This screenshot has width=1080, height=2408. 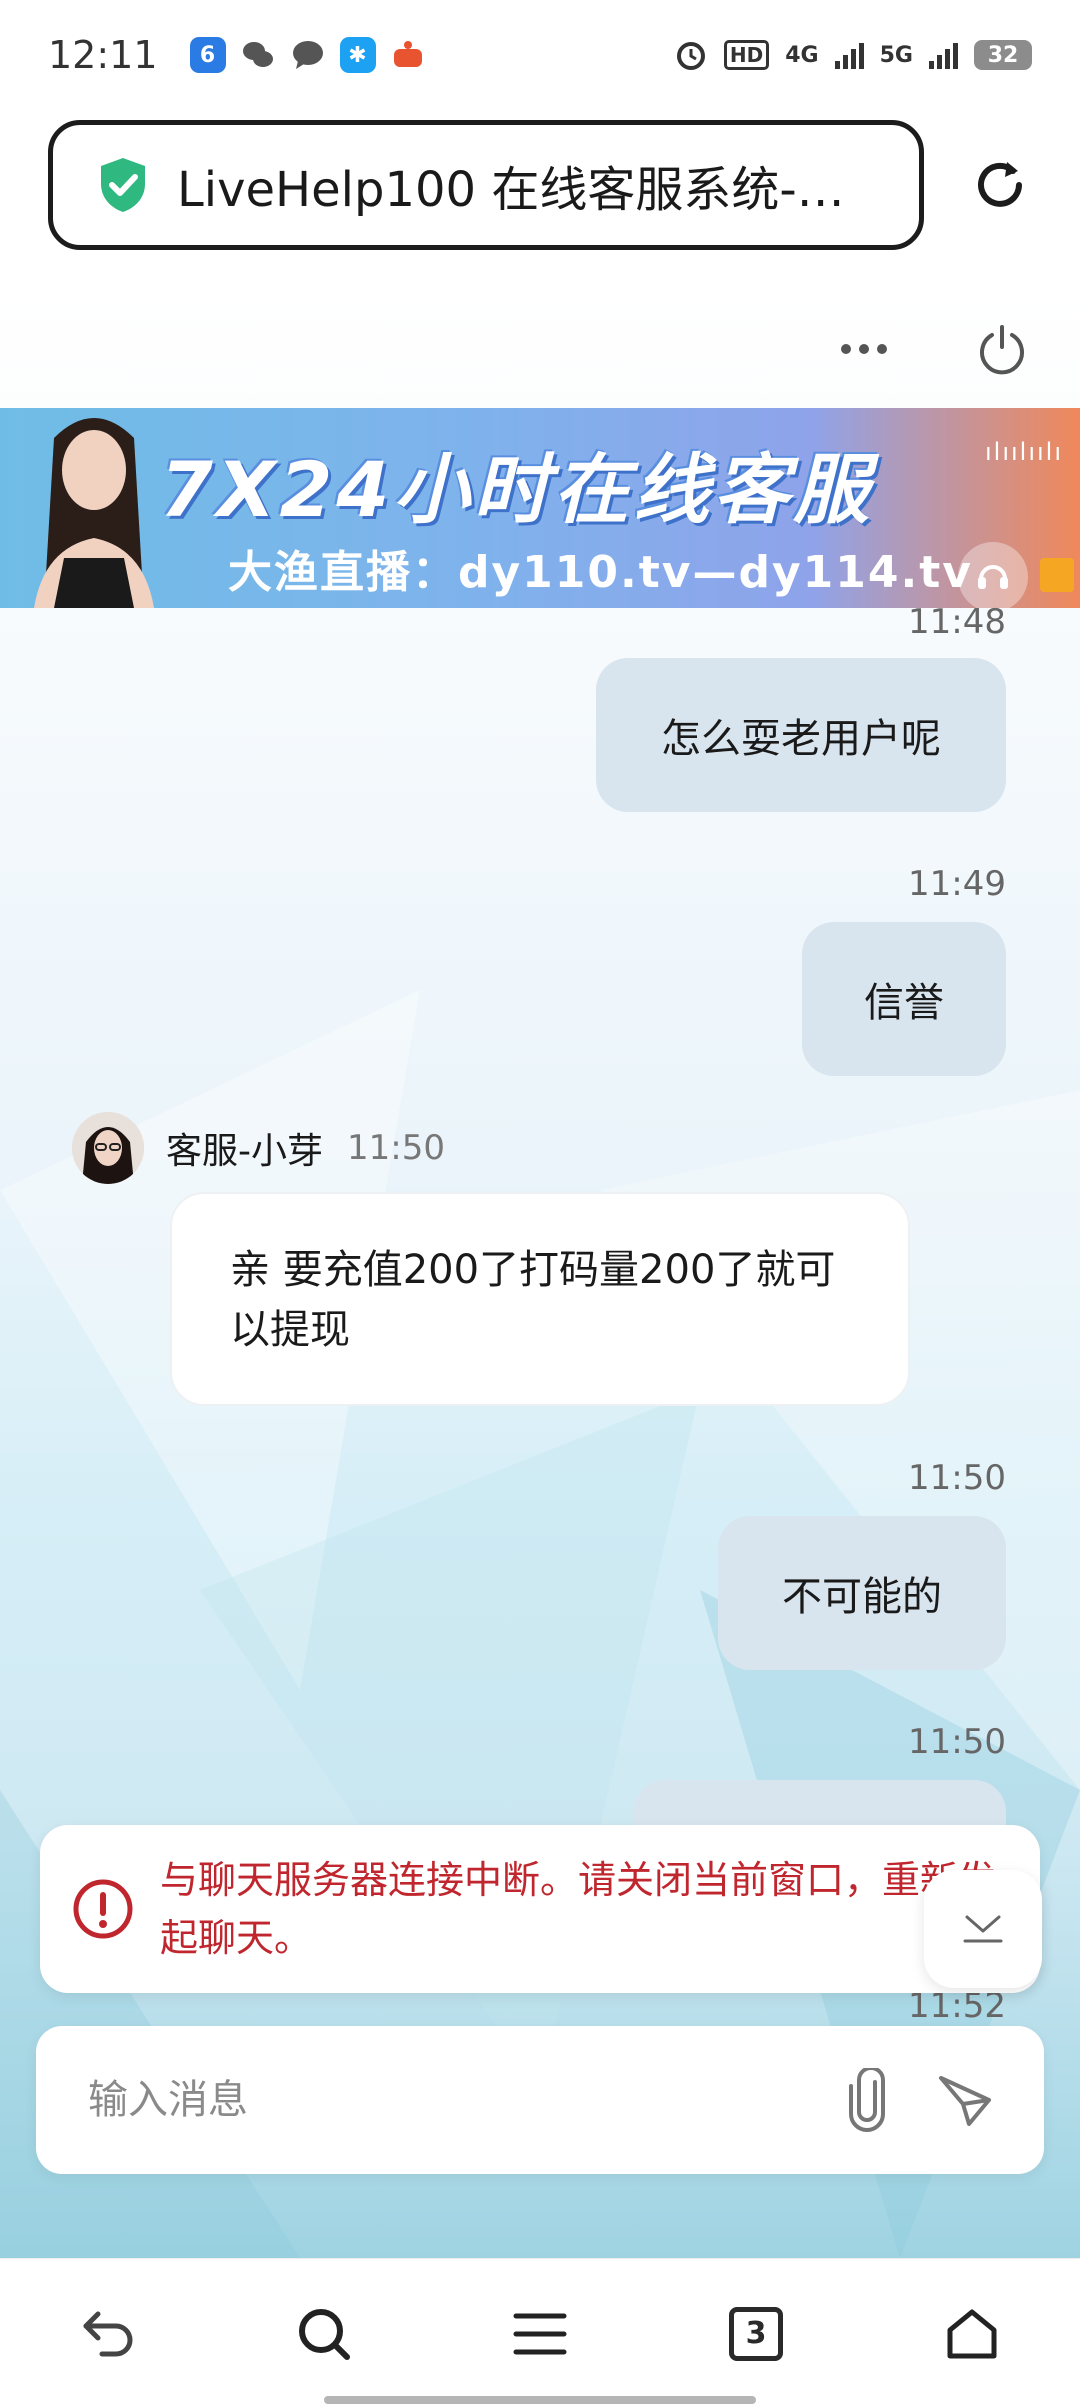 I want to click on reload-icon, so click(x=1000, y=184).